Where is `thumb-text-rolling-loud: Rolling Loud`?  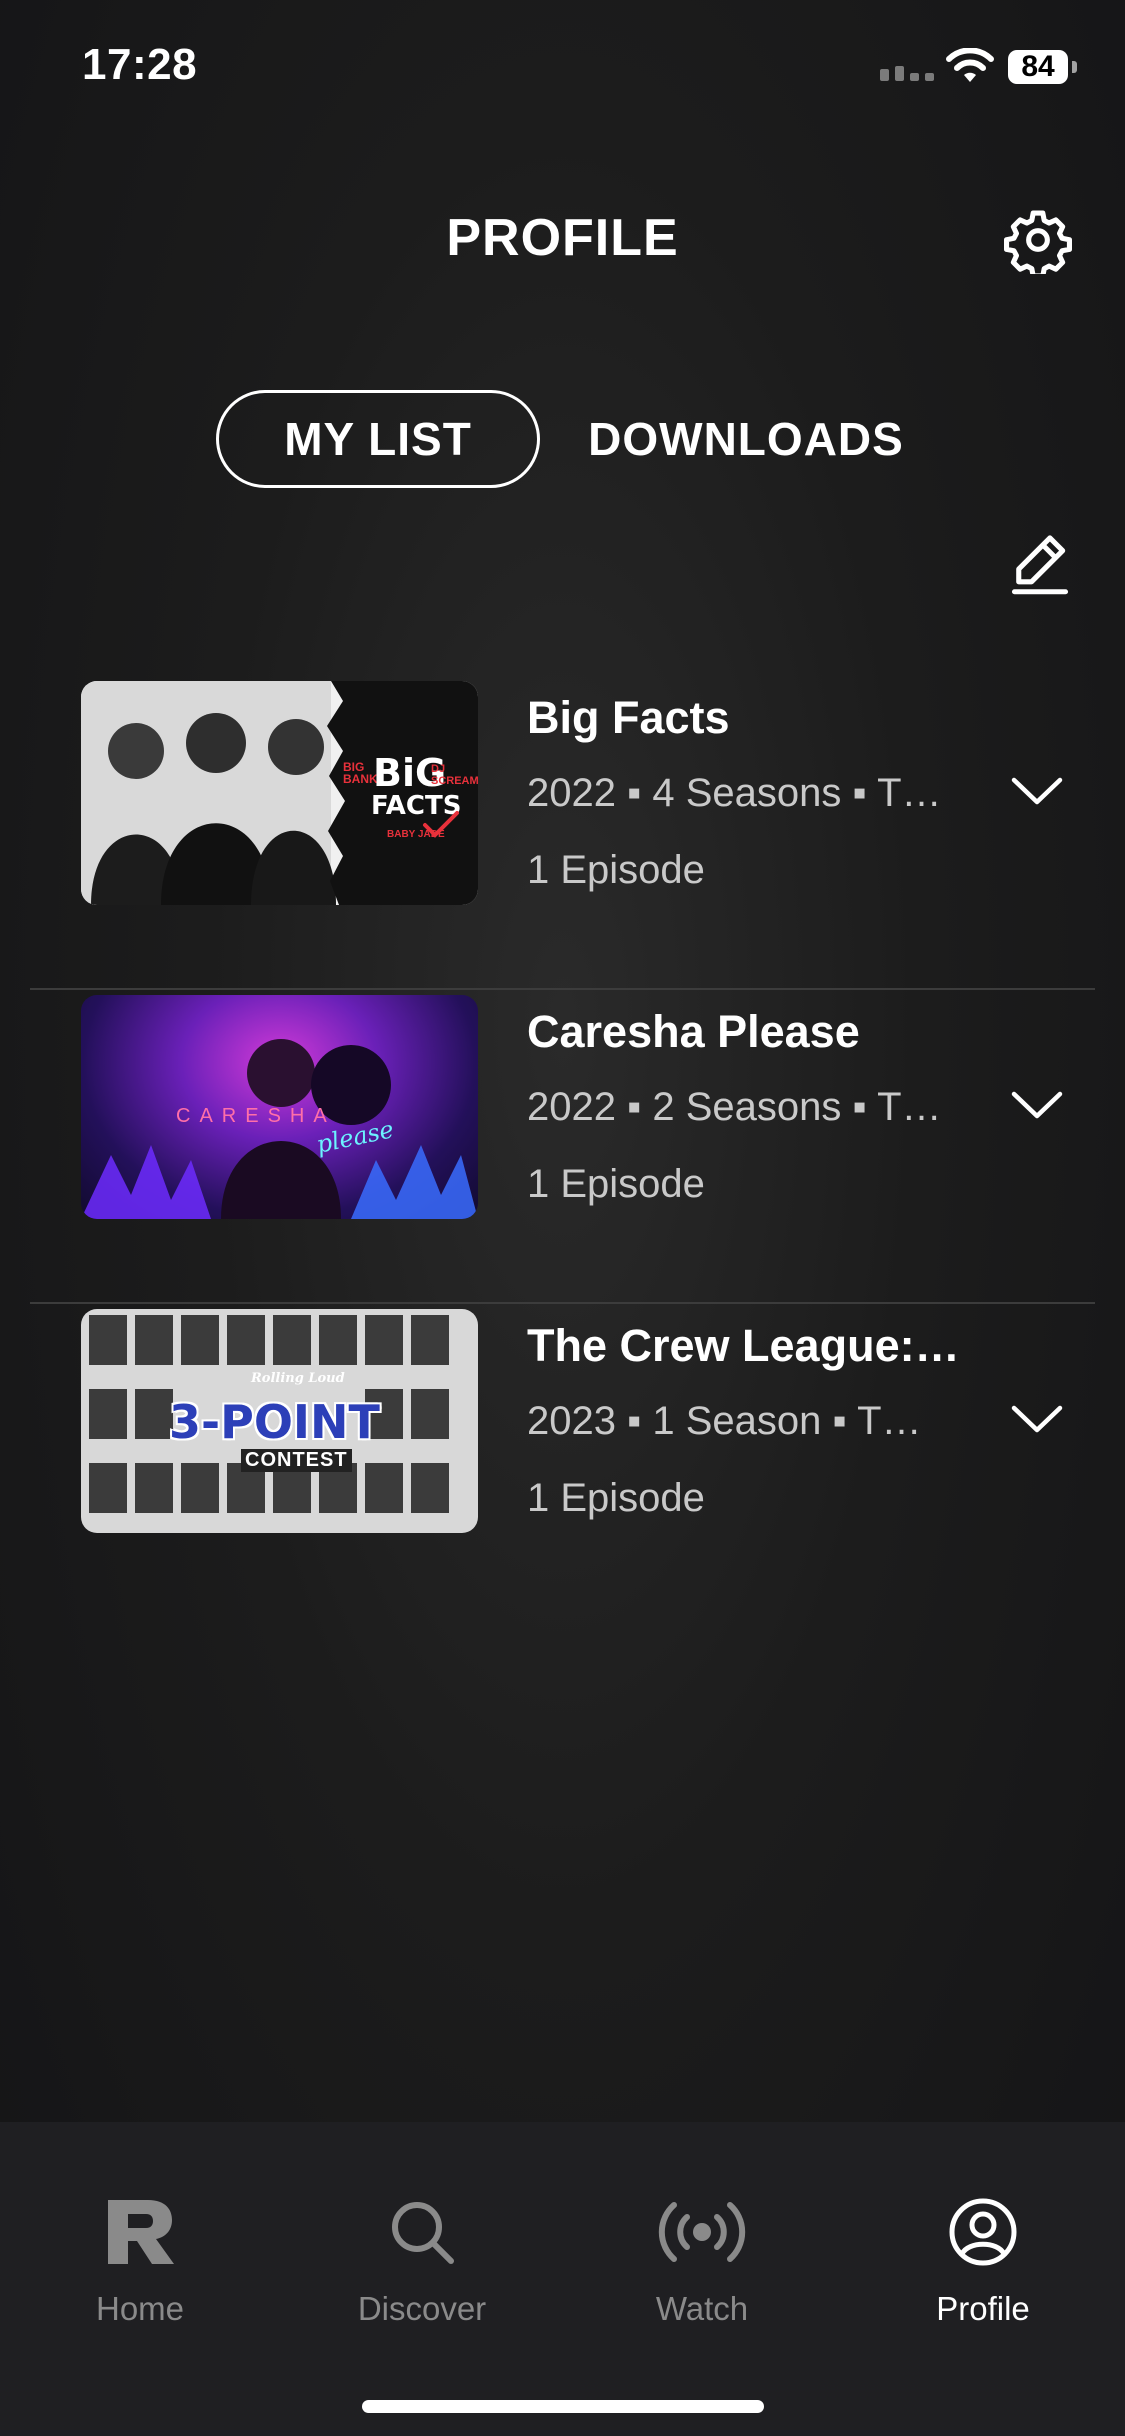 thumb-text-rolling-loud: Rolling Loud is located at coordinates (298, 1378).